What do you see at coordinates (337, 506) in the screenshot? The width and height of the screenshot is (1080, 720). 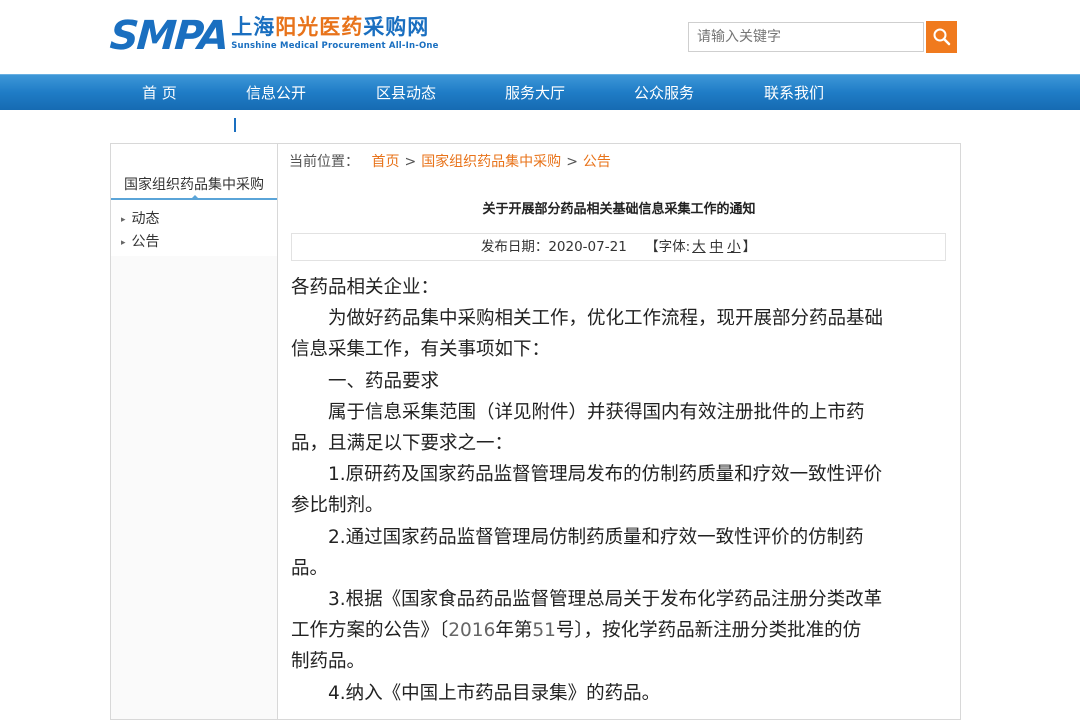 I see `article-paragraph: 参比制剂。` at bounding box center [337, 506].